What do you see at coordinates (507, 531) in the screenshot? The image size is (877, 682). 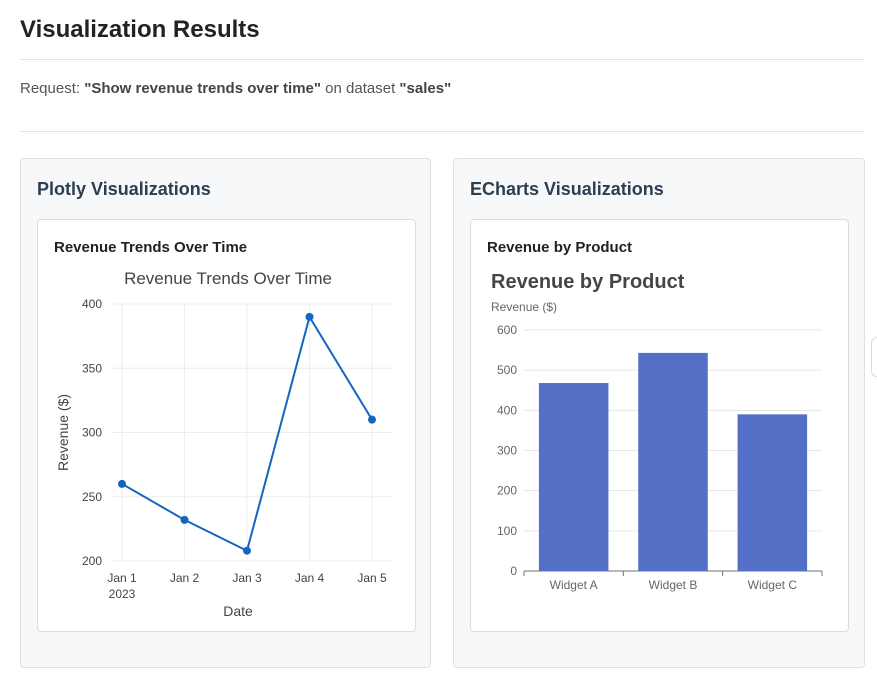 I see `y-tick-label: 100` at bounding box center [507, 531].